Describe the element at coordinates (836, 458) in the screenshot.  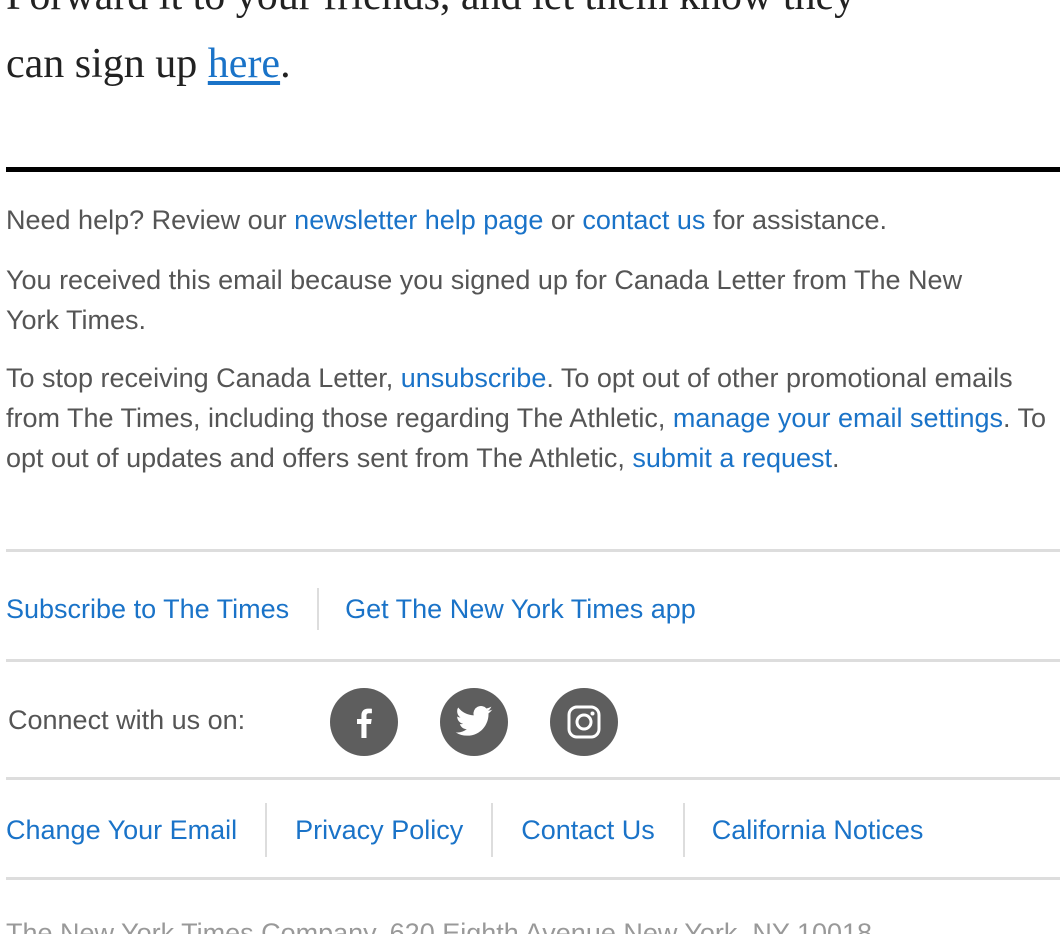
I see `unsubscribe-p4: .` at that location.